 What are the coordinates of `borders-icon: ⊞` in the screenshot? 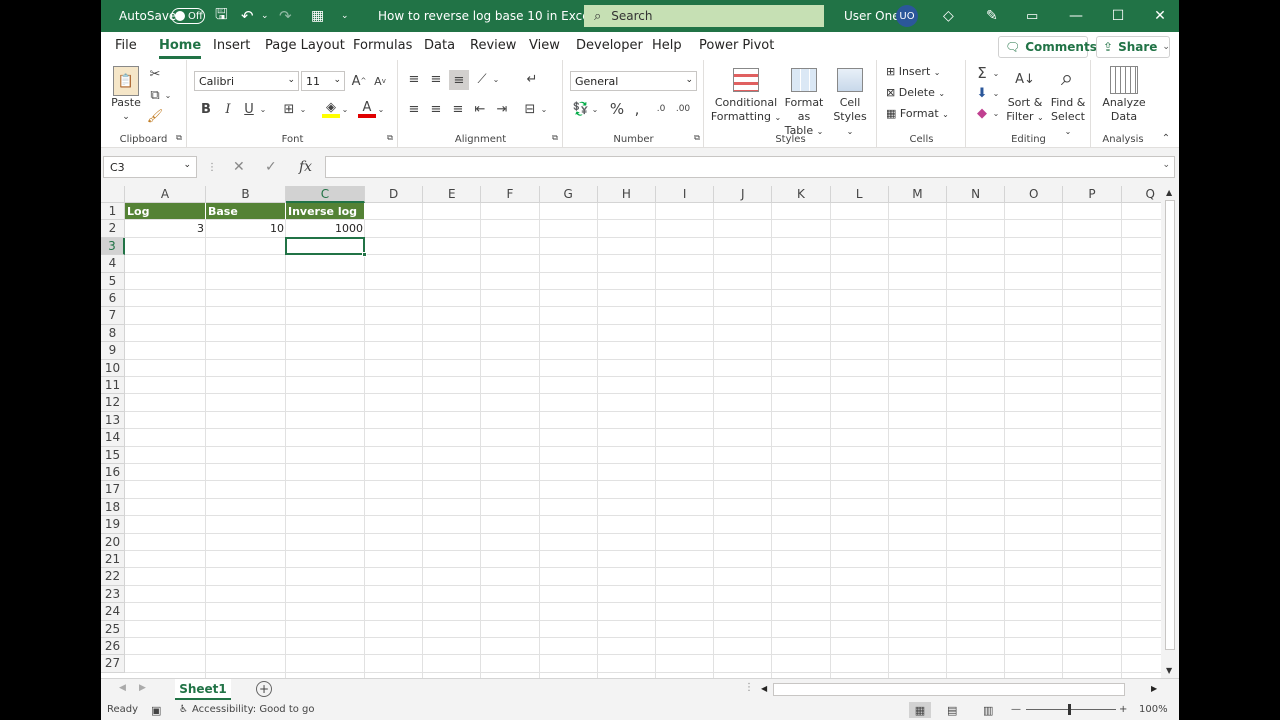 It's located at (289, 109).